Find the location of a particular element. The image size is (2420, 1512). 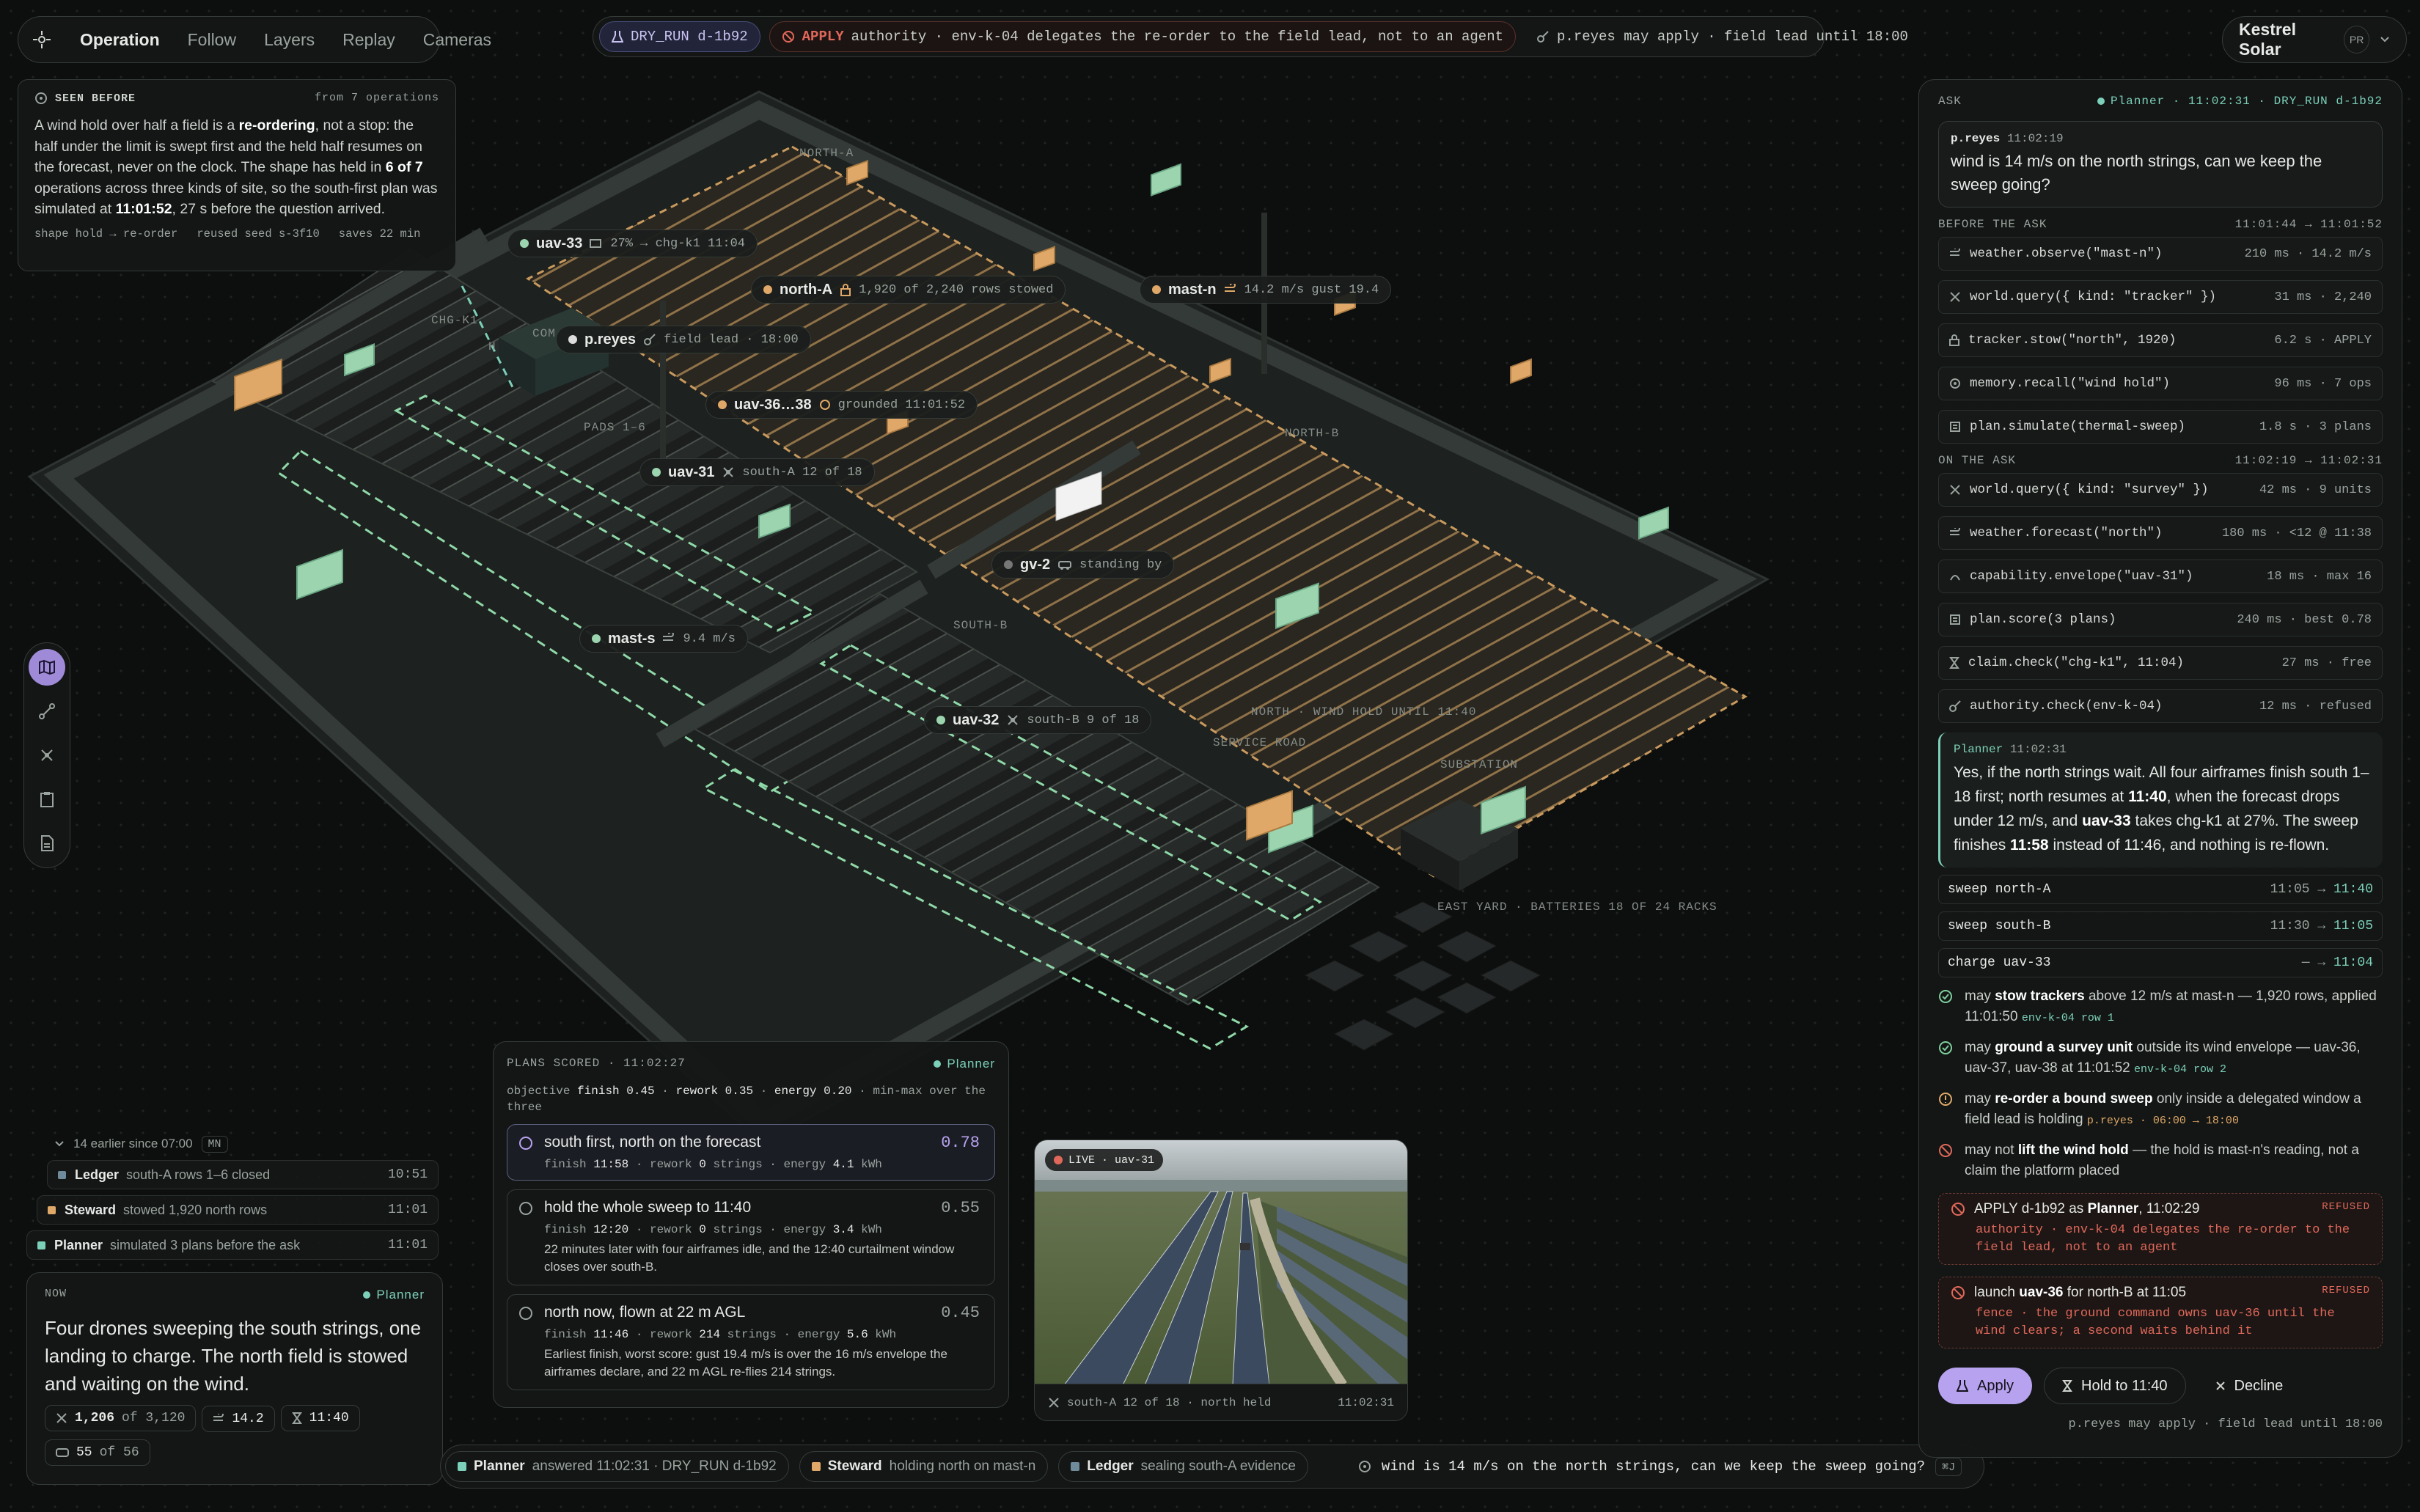

label-uav-32: uav-32 south-B 9 of 18 is located at coordinates (1038, 720).